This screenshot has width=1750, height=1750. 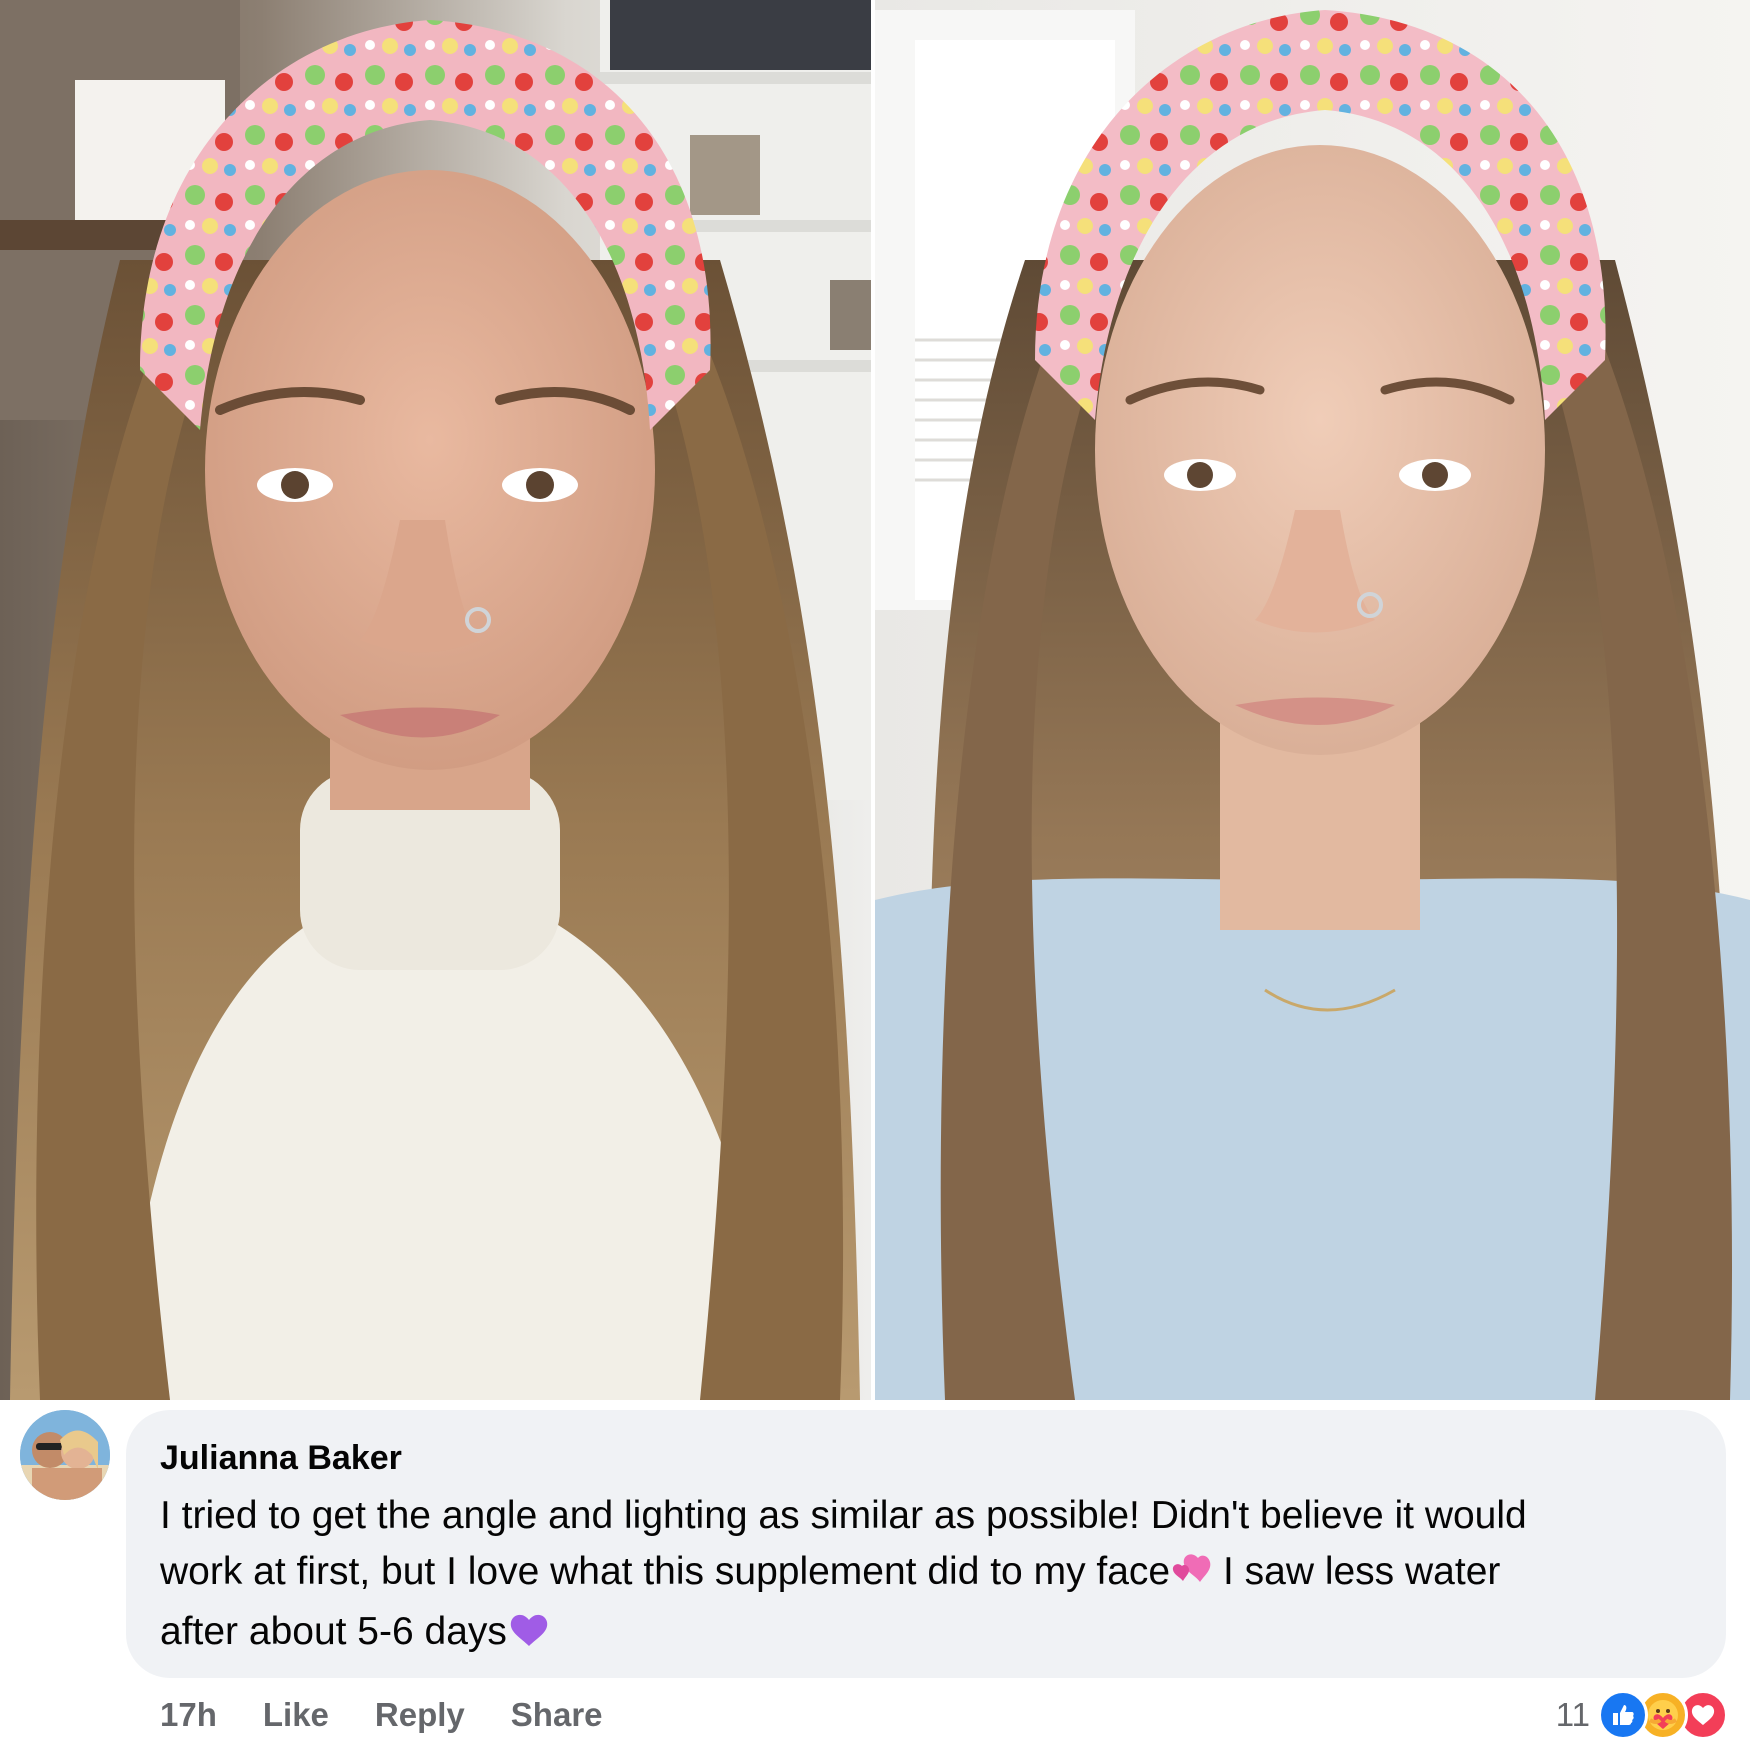 I want to click on revolving-hearts-icon, so click(x=1192, y=1576).